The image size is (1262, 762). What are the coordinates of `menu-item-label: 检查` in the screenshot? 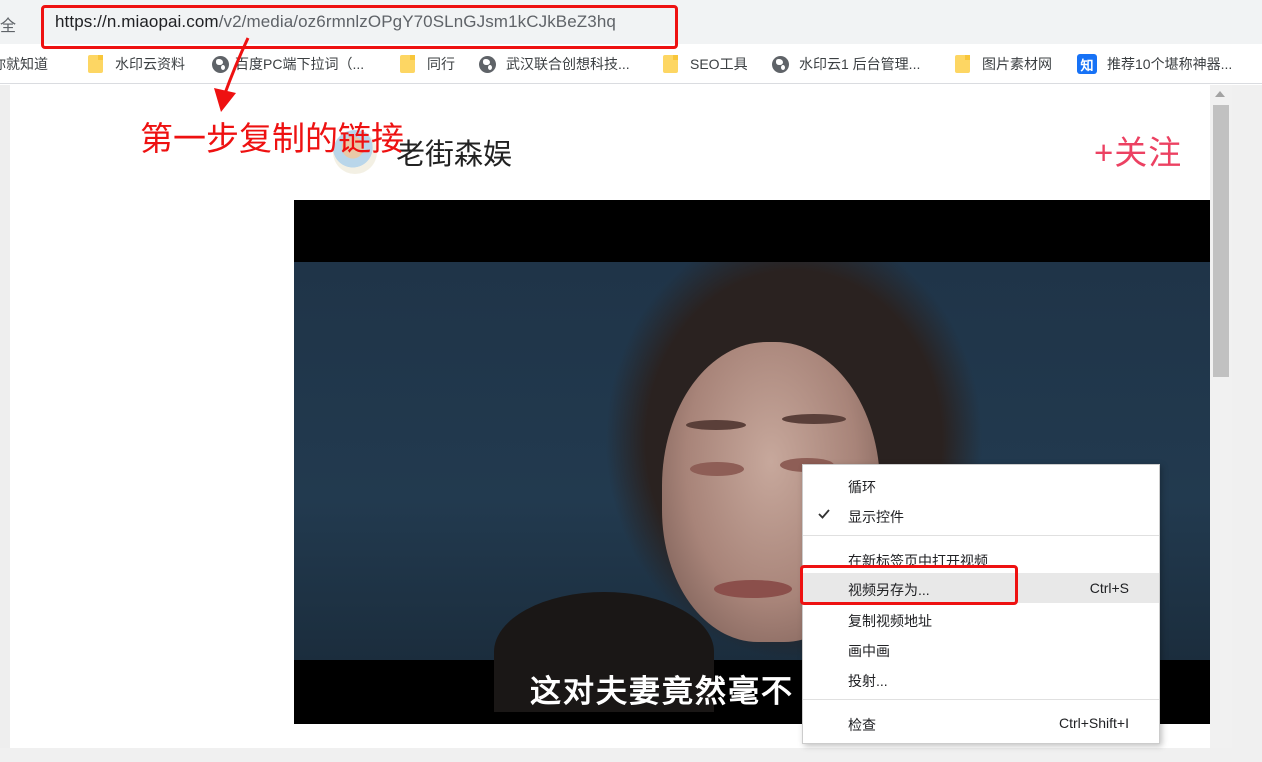 It's located at (862, 725).